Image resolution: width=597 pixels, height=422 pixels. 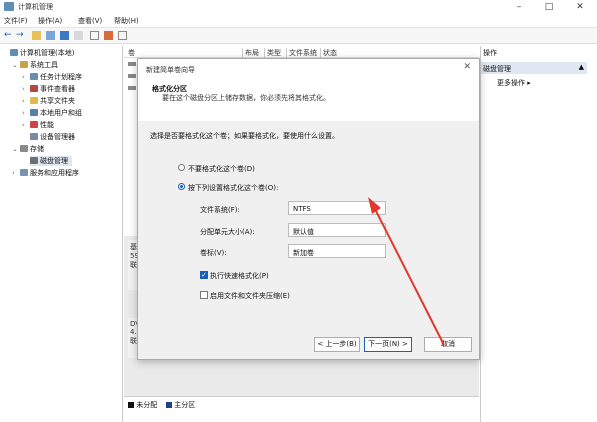 I want to click on annotation-arrow, so click(x=406, y=271).